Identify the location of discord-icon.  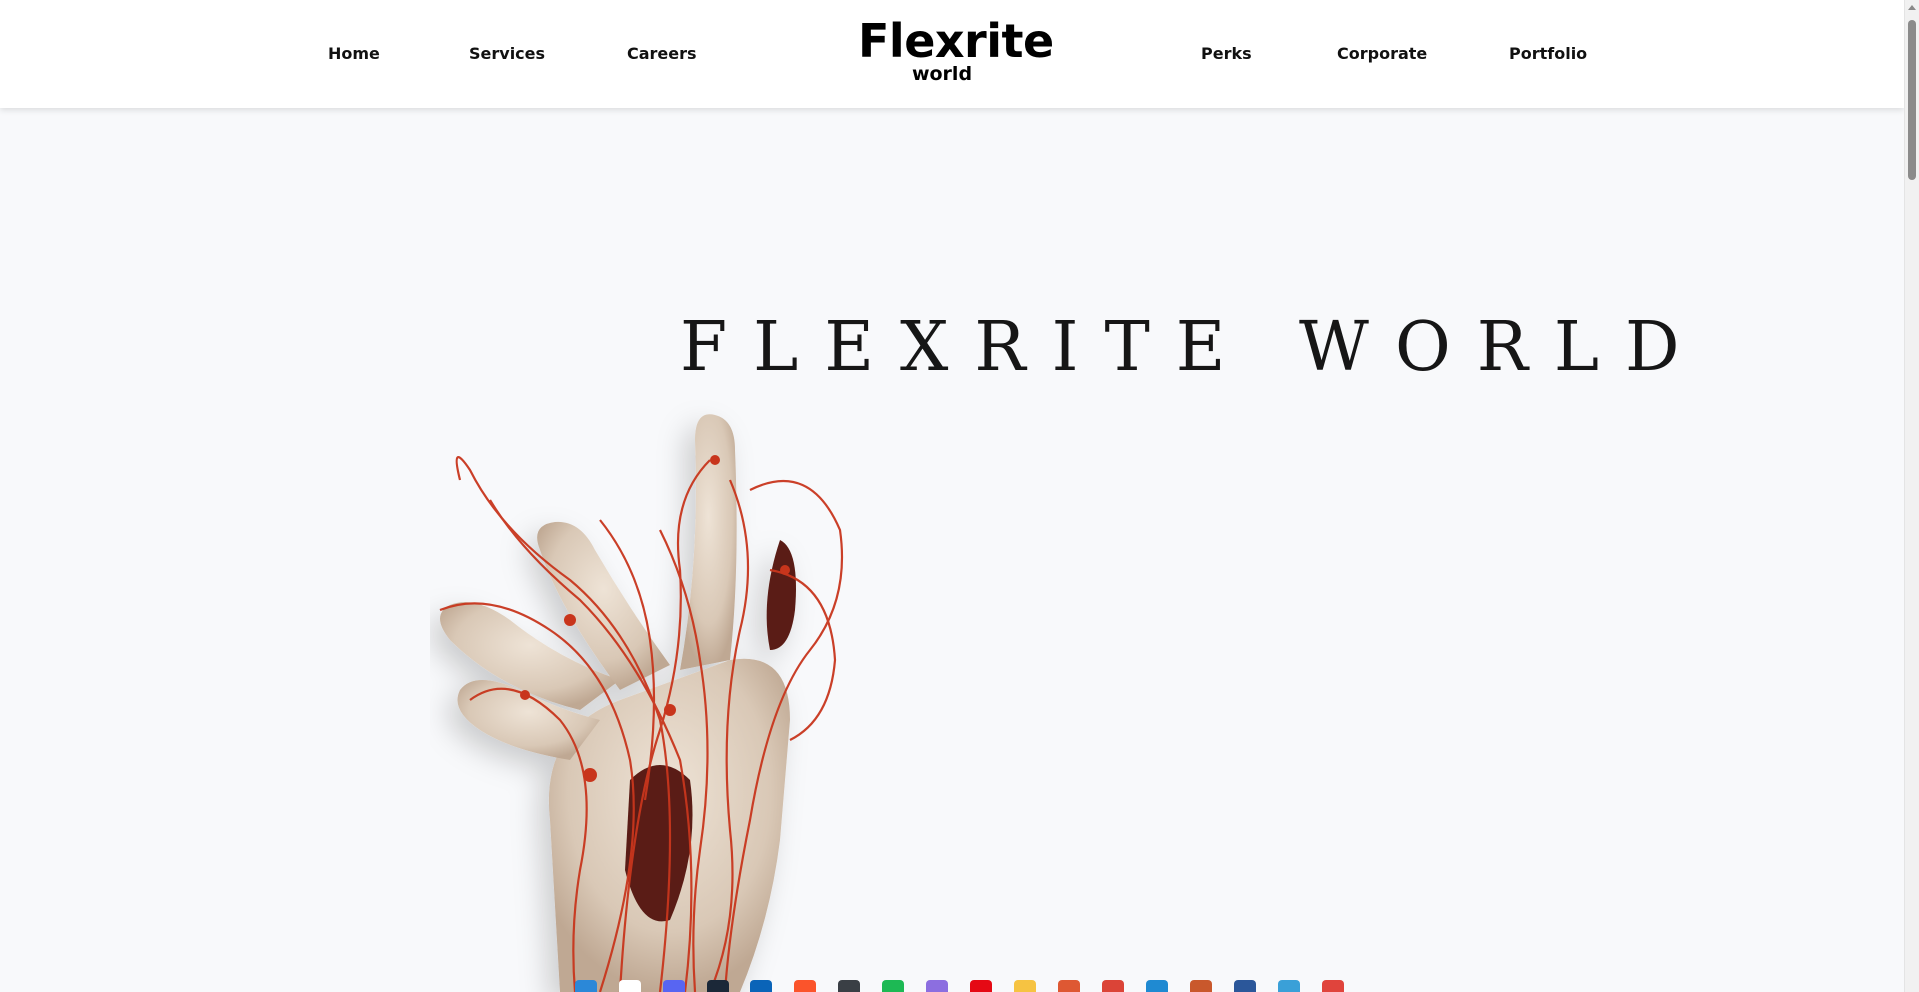
(674, 986).